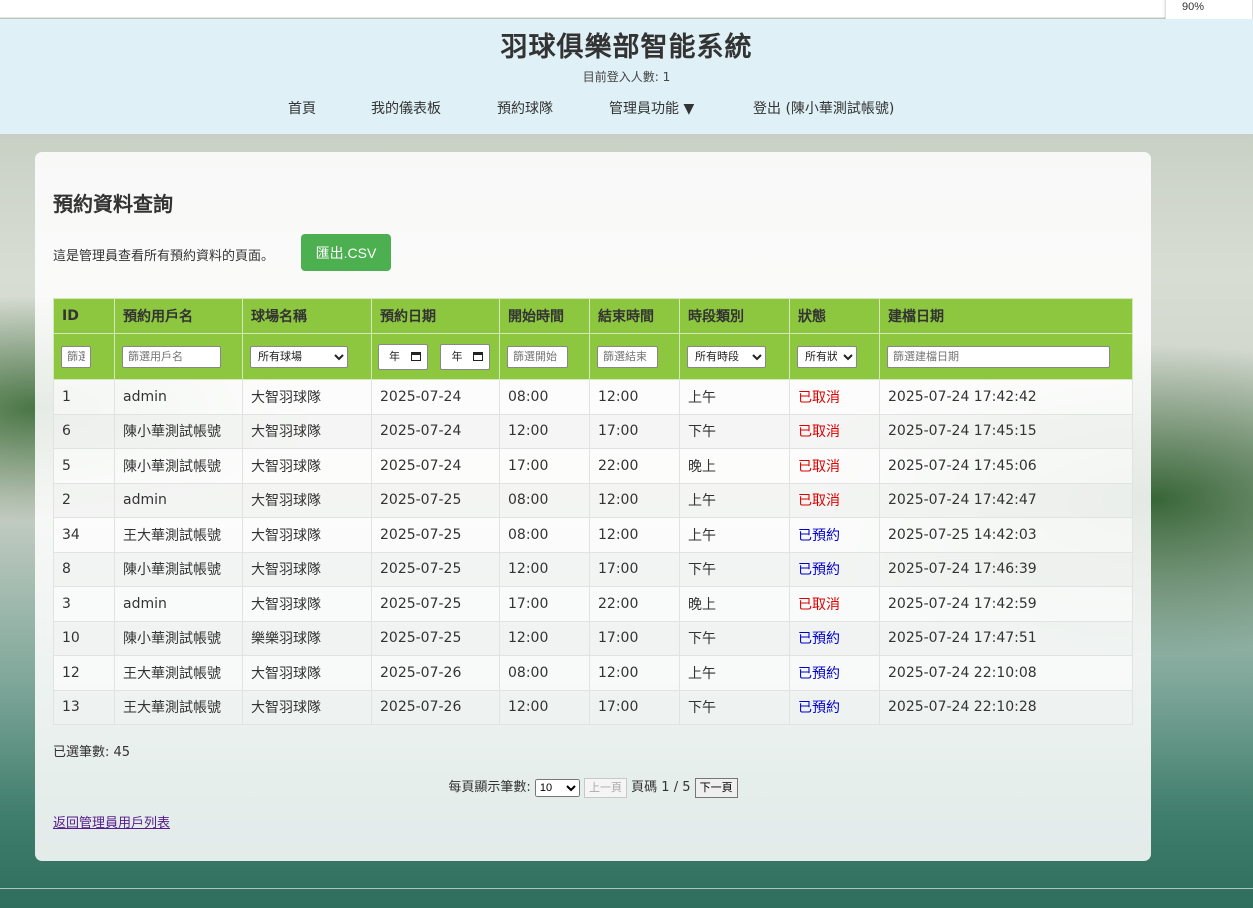  What do you see at coordinates (84, 673) in the screenshot?
I see `cell-id: 12` at bounding box center [84, 673].